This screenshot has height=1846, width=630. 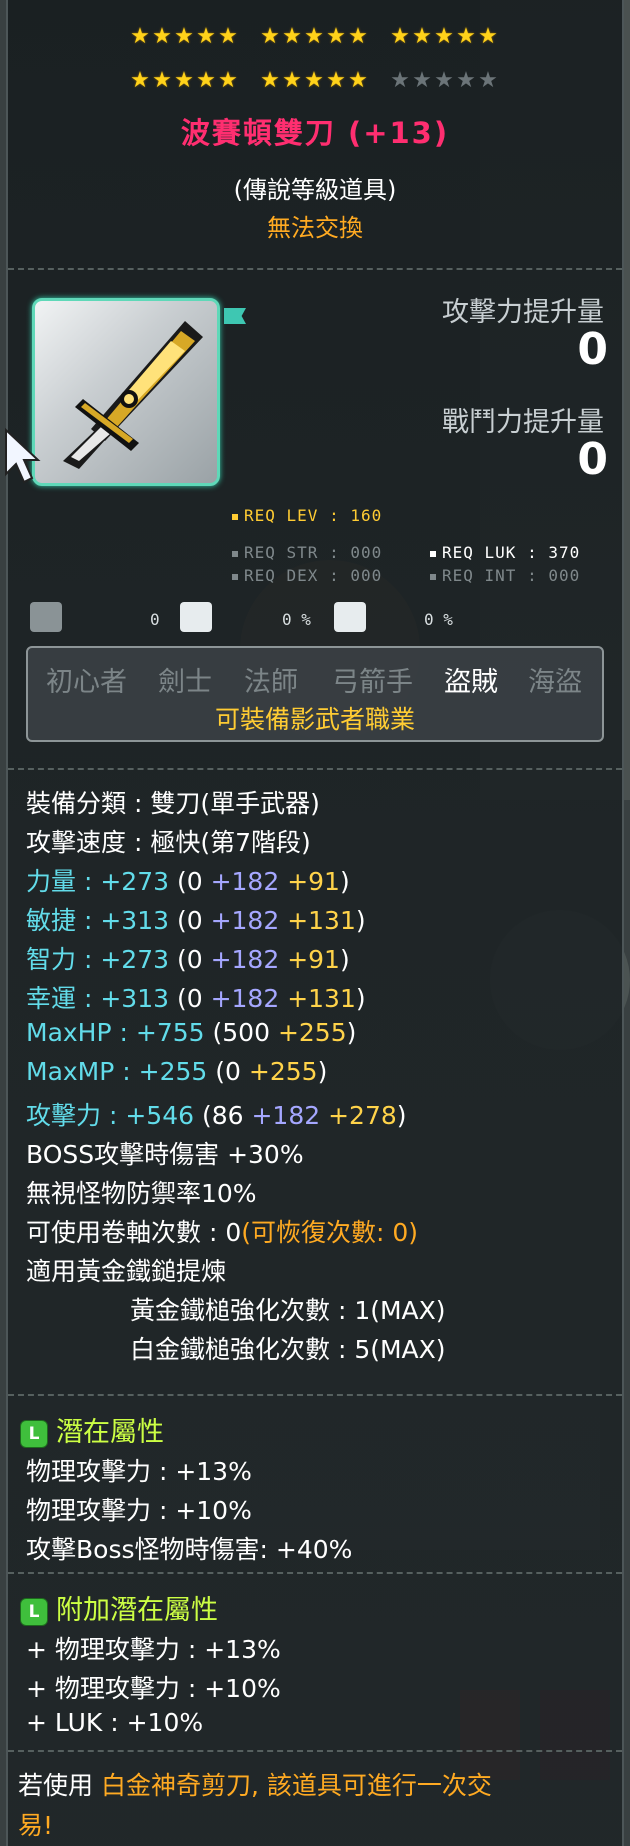 What do you see at coordinates (307, 552) in the screenshot?
I see `req-str: REQ STR : 000` at bounding box center [307, 552].